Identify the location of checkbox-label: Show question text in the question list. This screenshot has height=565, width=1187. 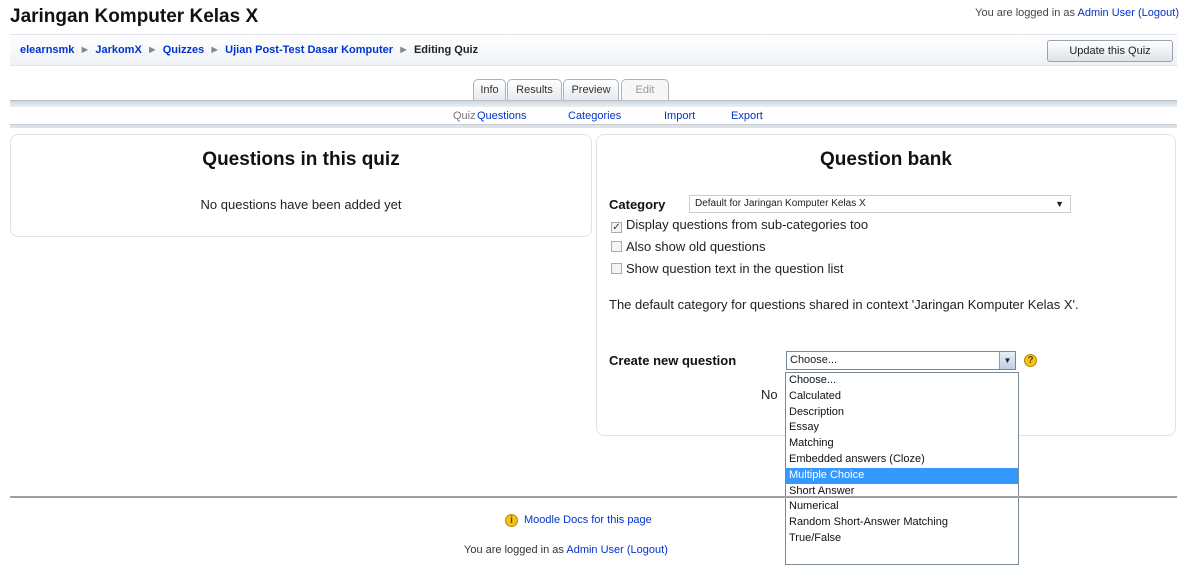
(735, 268).